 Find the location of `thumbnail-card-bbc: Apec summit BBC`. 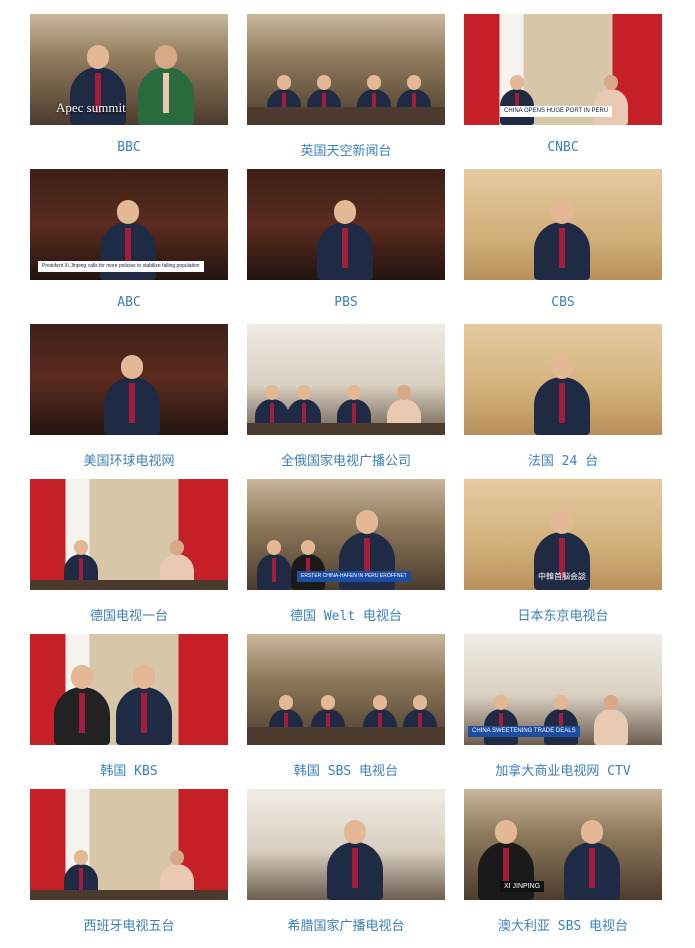

thumbnail-card-bbc: Apec summit BBC is located at coordinates (129, 84).